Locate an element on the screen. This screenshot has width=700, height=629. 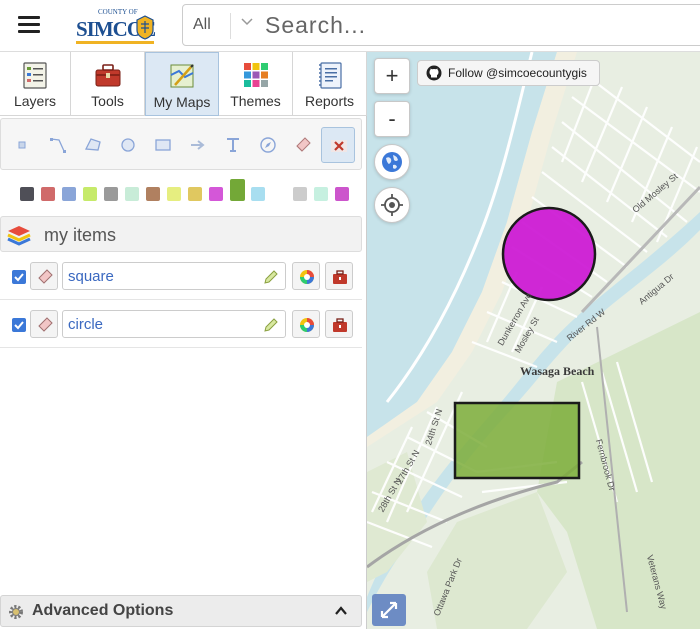
tab-reports: Reports is located at coordinates (330, 84).